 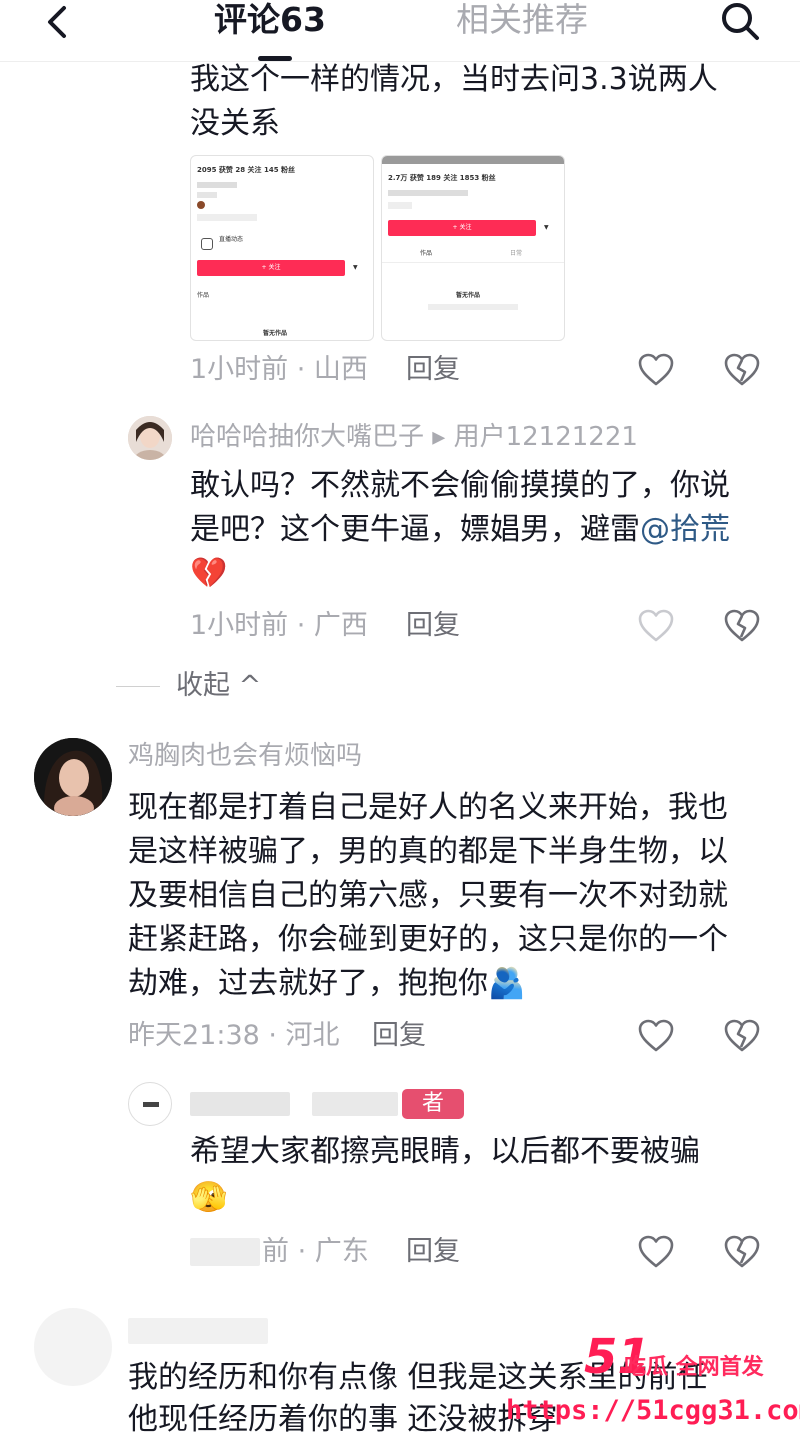 I want to click on comment-text: 现在都是打着自己是好人的名义来开始，我也, so click(x=428, y=807).